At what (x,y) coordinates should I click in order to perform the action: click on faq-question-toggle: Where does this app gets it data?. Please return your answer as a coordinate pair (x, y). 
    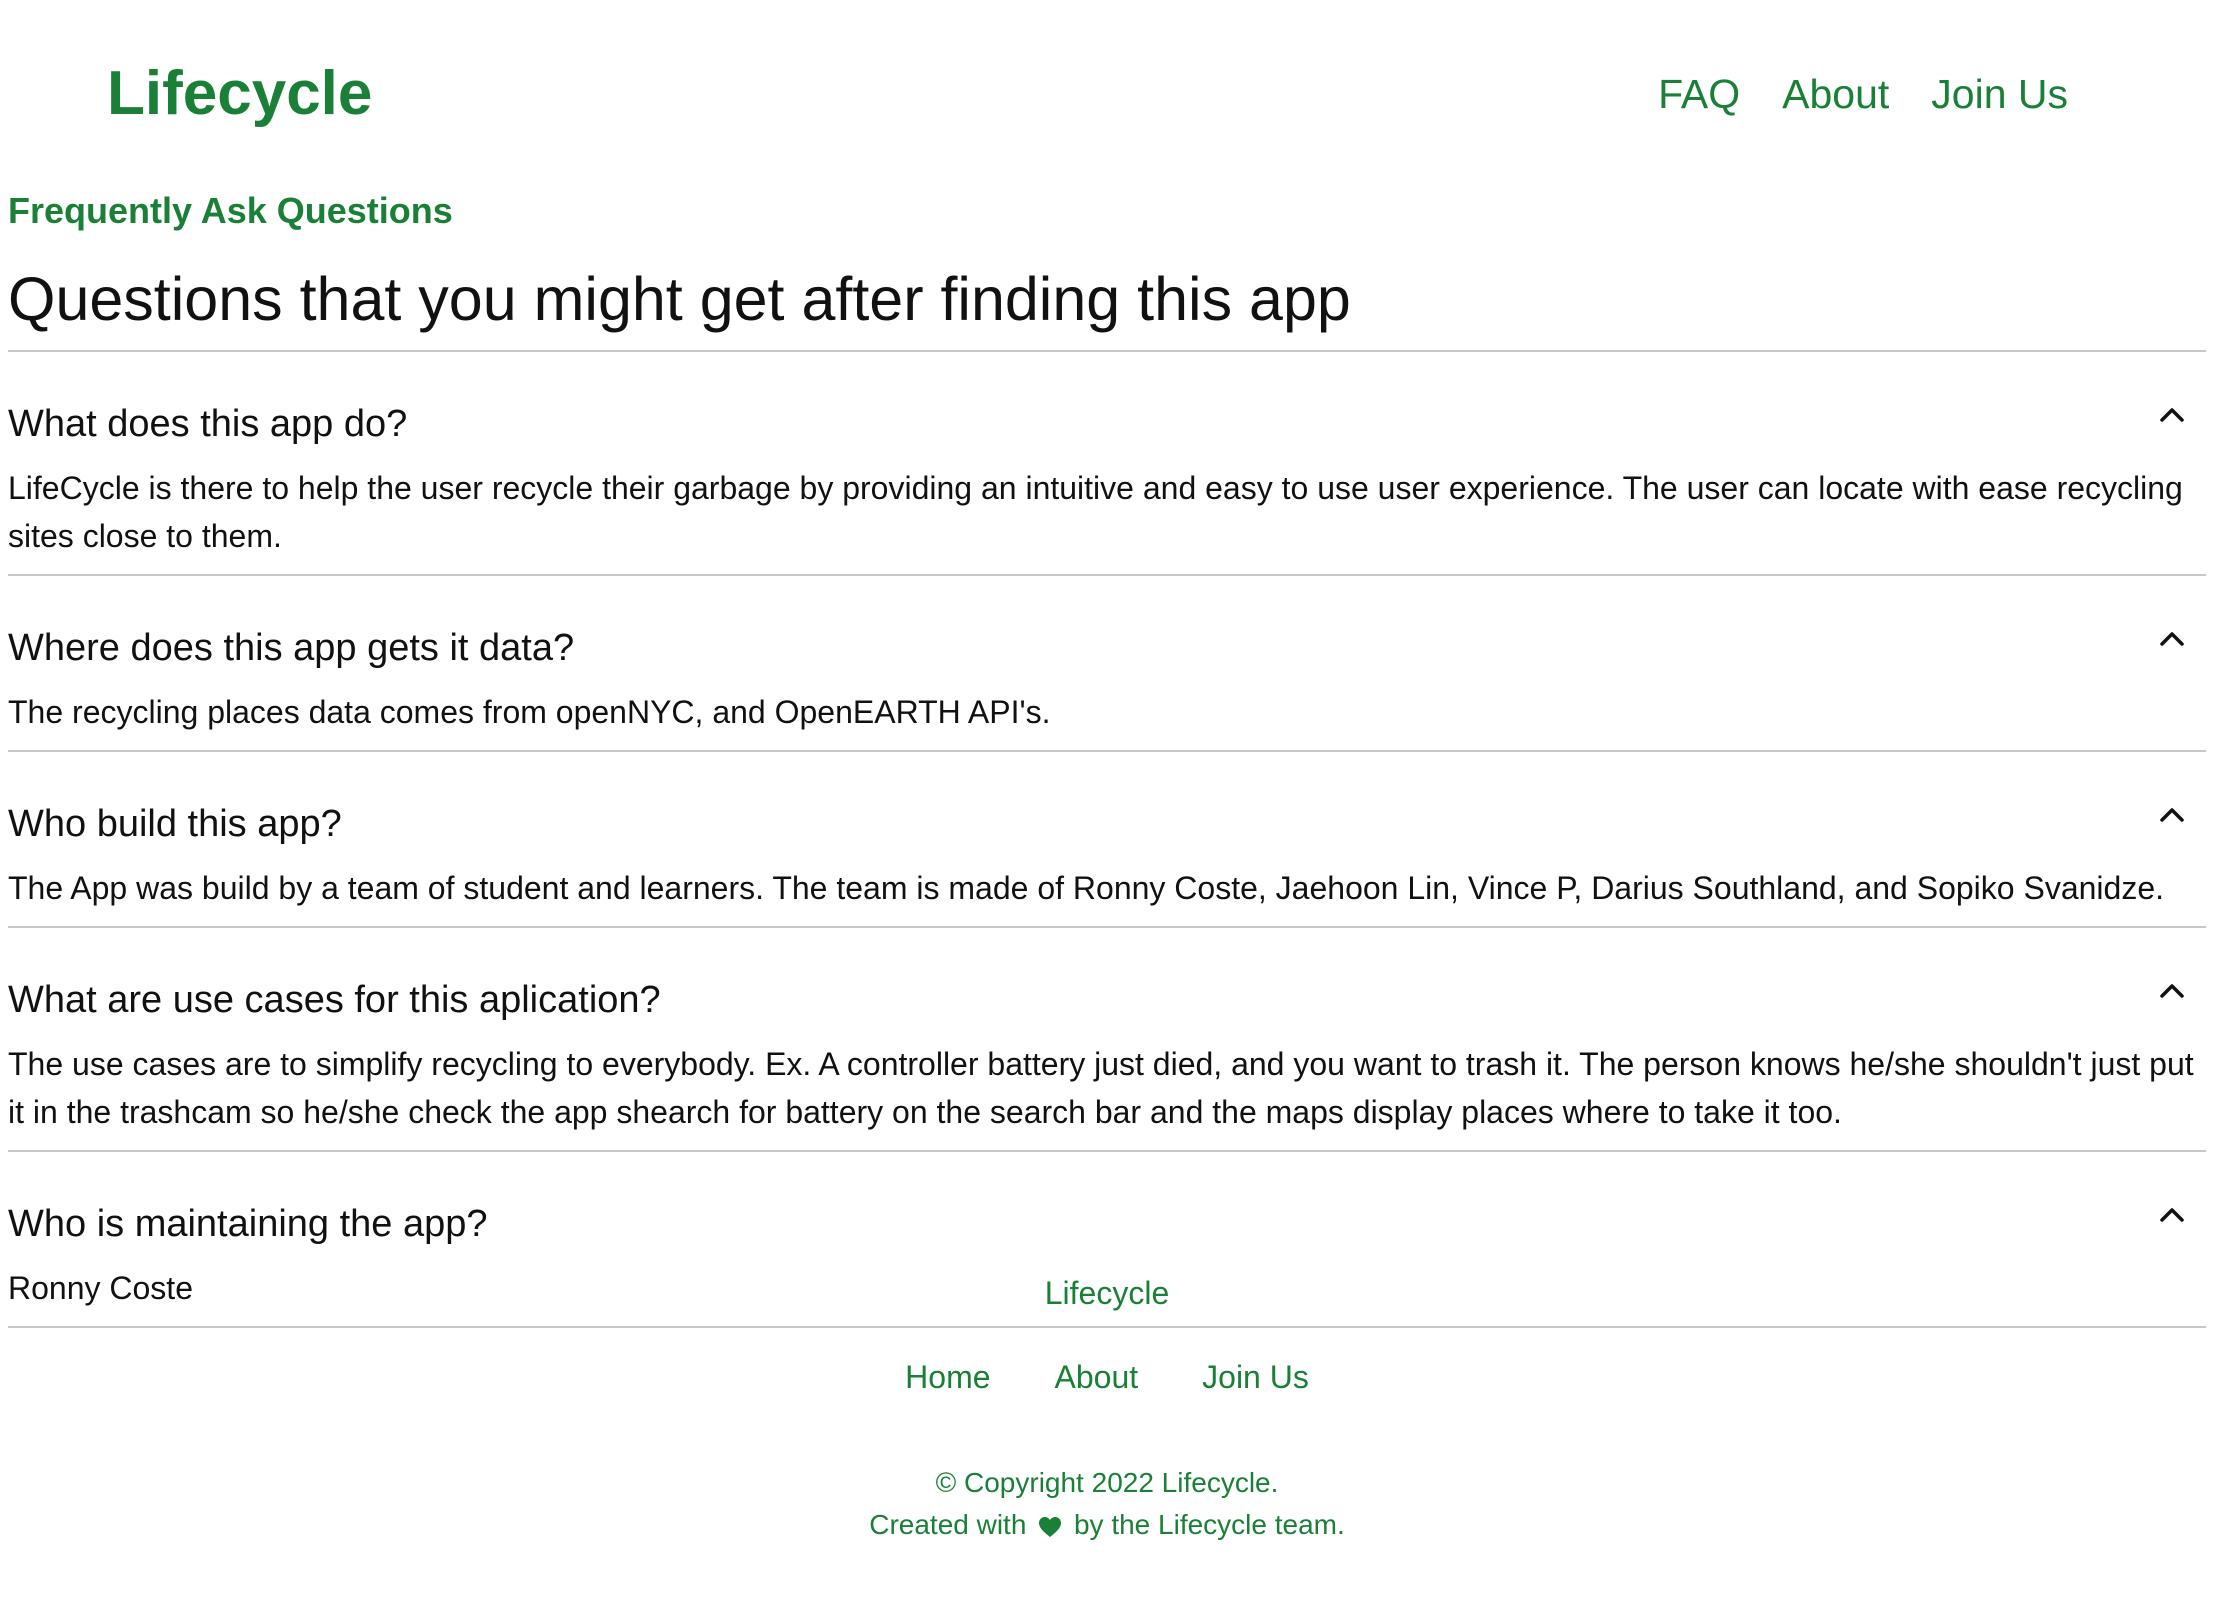
    Looking at the image, I should click on (1107, 634).